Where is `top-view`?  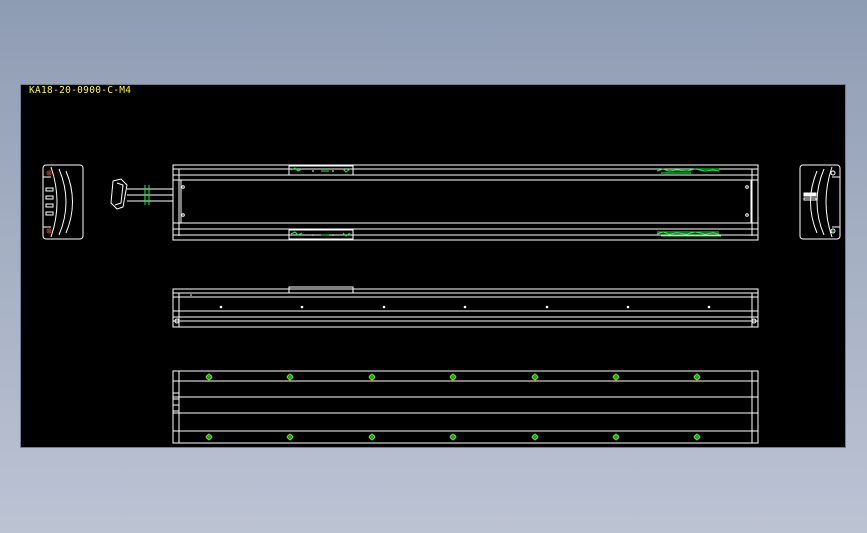 top-view is located at coordinates (465, 202).